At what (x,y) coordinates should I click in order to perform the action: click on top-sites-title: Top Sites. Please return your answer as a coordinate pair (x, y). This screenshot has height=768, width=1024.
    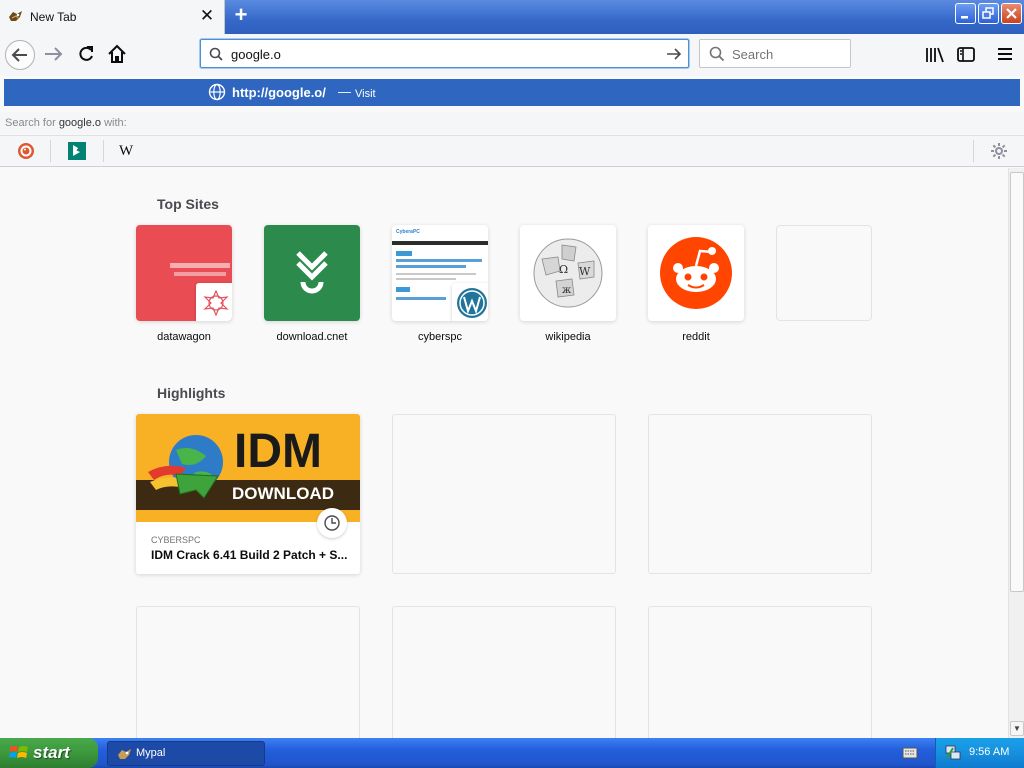
    Looking at the image, I should click on (188, 204).